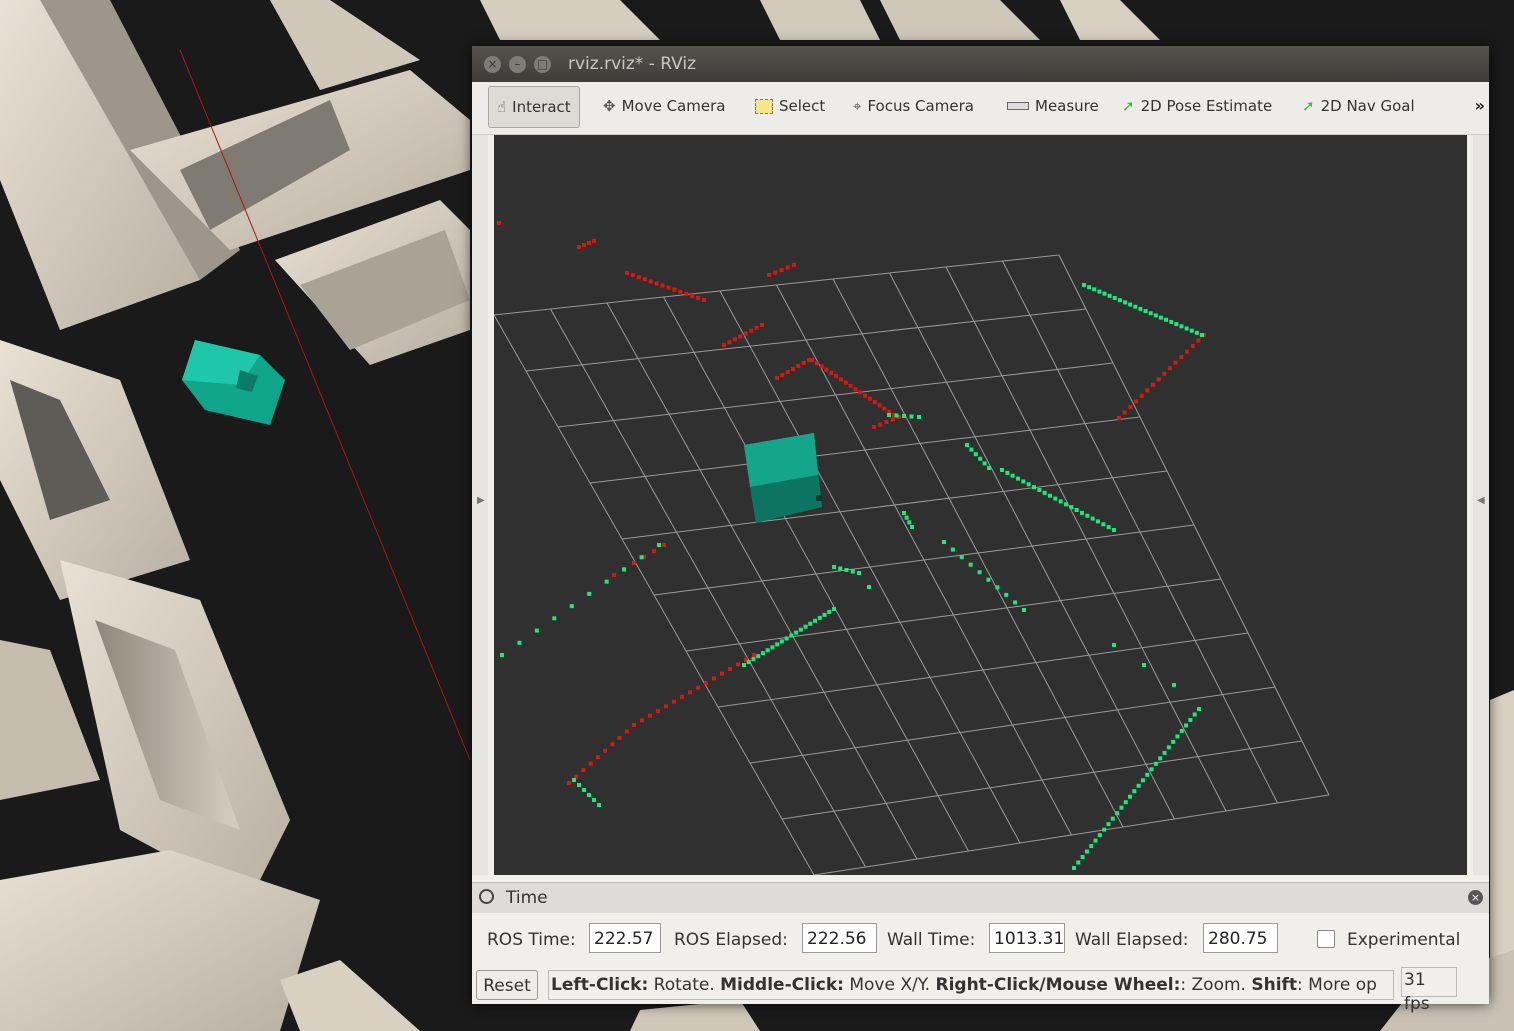 This screenshot has height=1031, width=1514. I want to click on tool-label: 2D Pose Estimate, so click(1206, 106).